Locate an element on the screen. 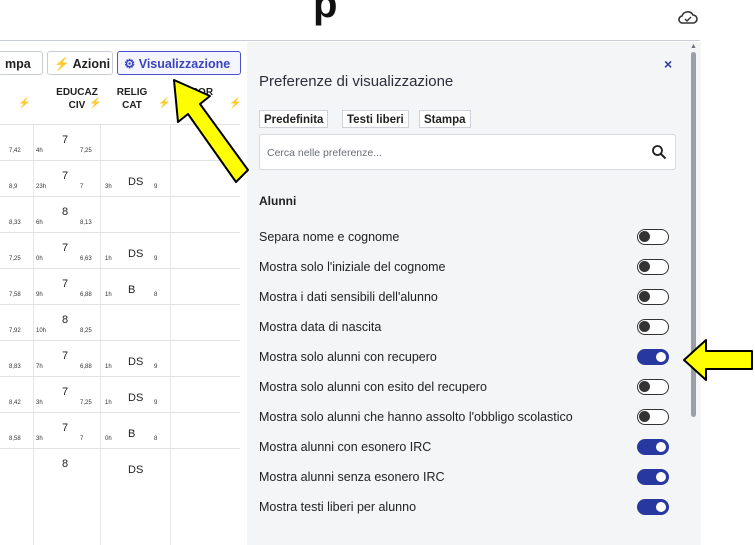 The width and height of the screenshot is (755, 545). preference-label: Mostra data di nascita is located at coordinates (320, 327).